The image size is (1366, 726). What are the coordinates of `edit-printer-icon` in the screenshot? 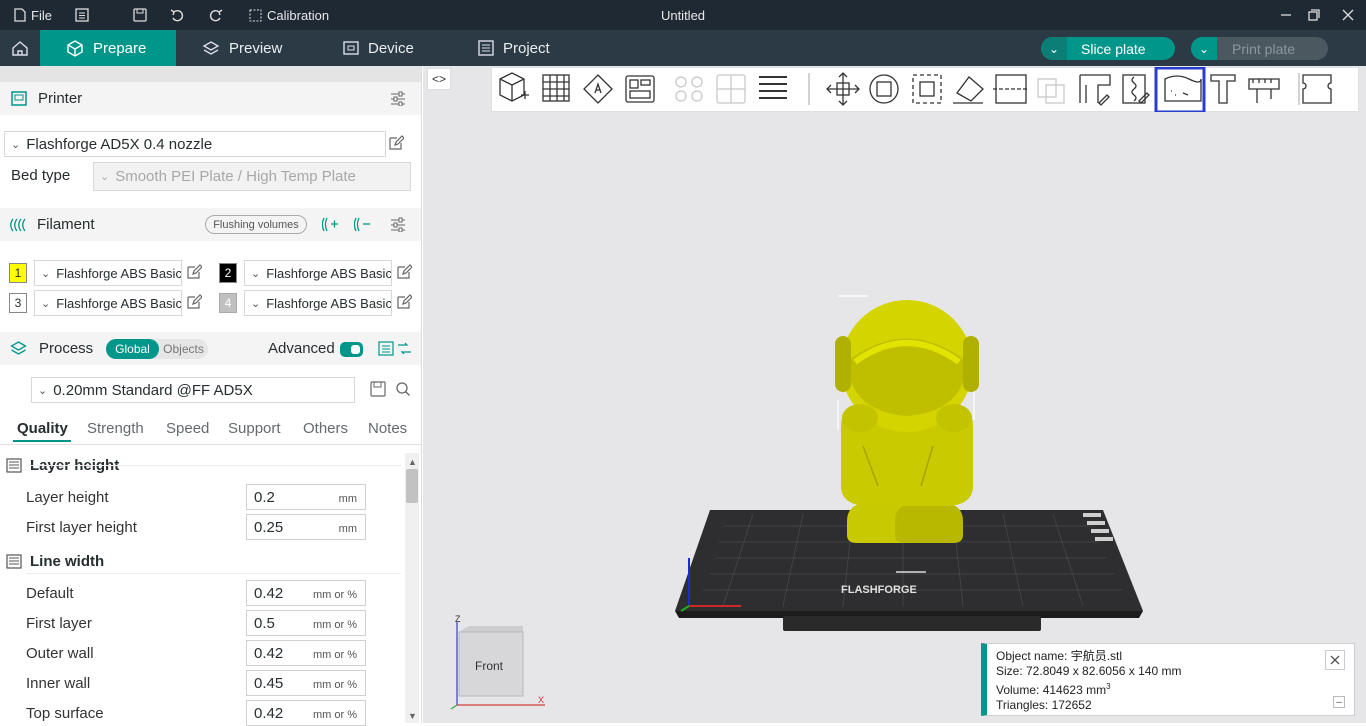 It's located at (396, 142).